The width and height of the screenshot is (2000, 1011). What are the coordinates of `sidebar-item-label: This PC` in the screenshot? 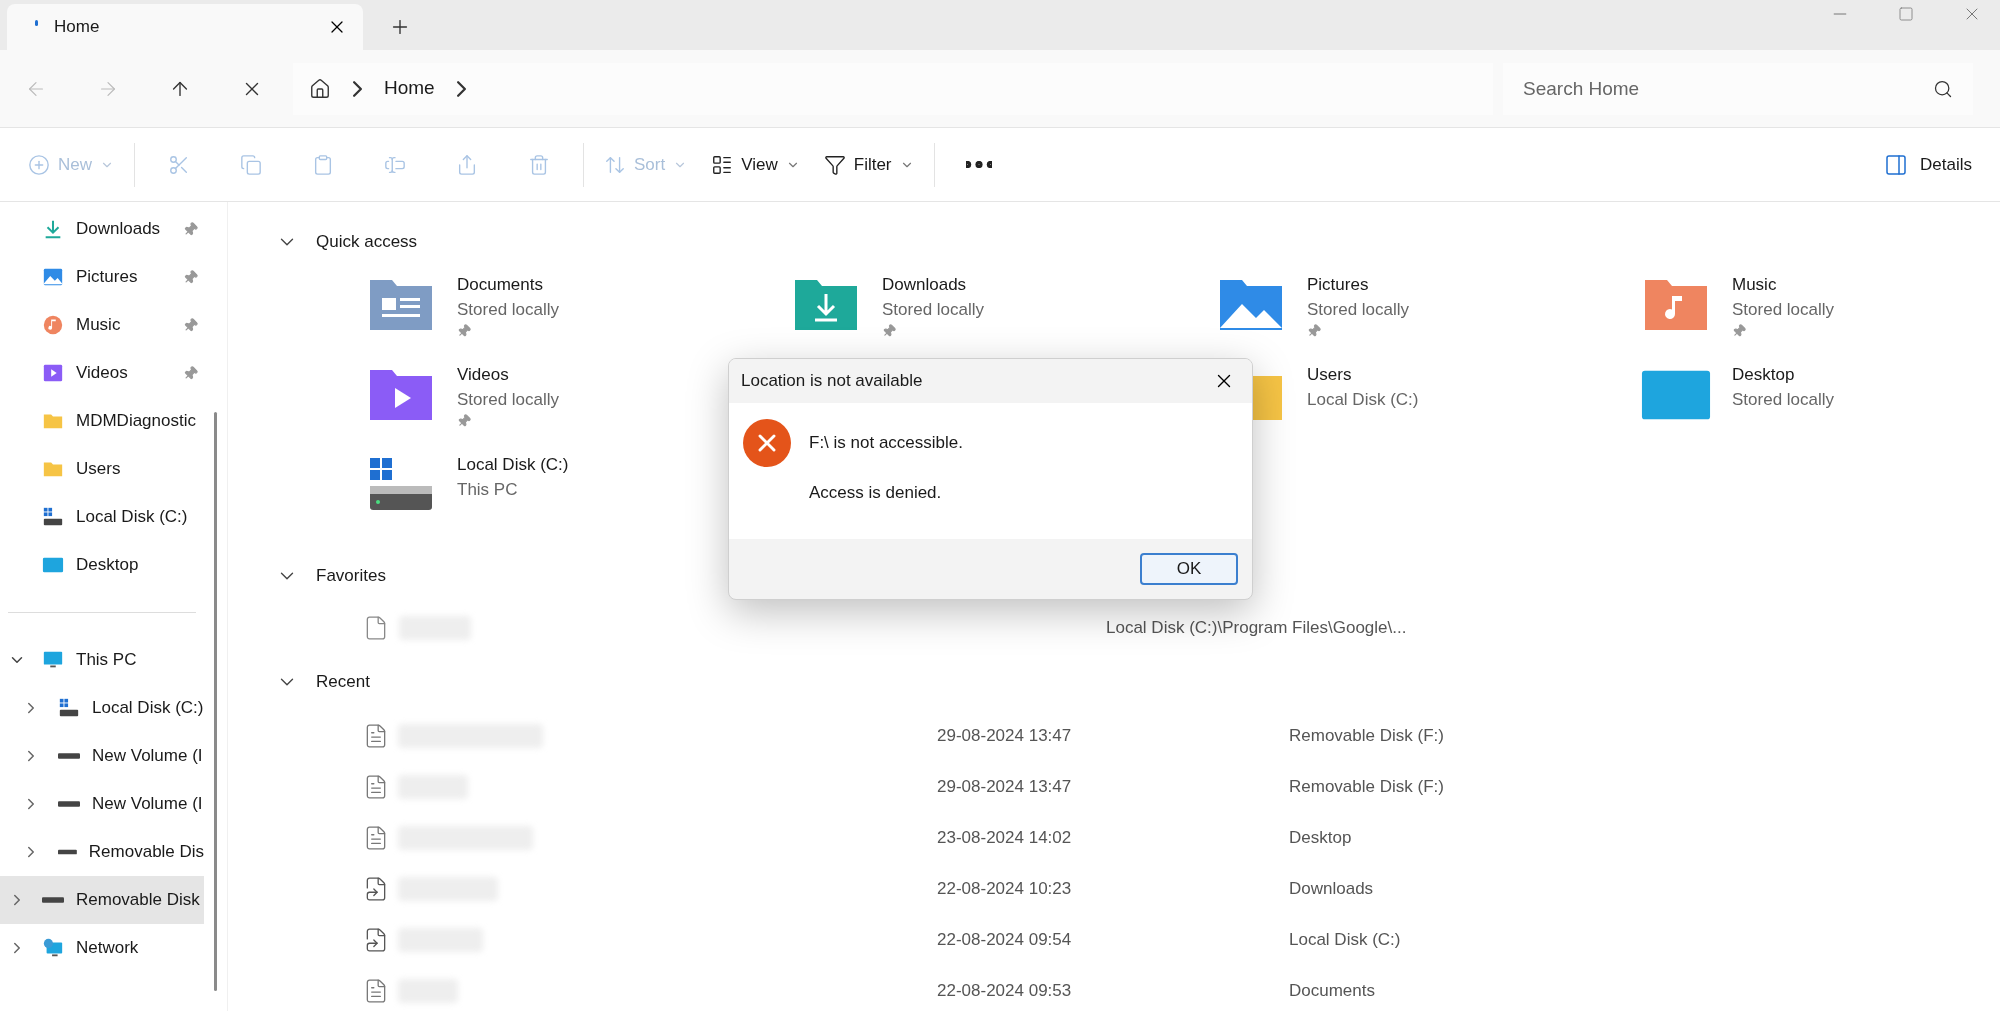 It's located at (106, 660).